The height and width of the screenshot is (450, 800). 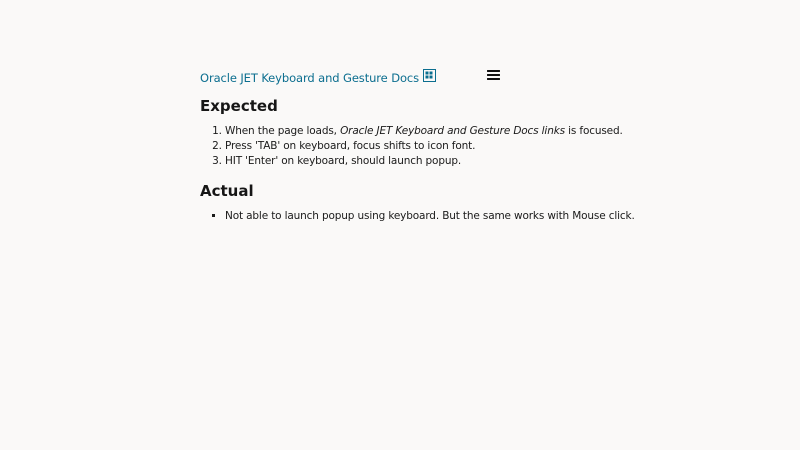 What do you see at coordinates (494, 73) in the screenshot?
I see `hamburger-menu-icon` at bounding box center [494, 73].